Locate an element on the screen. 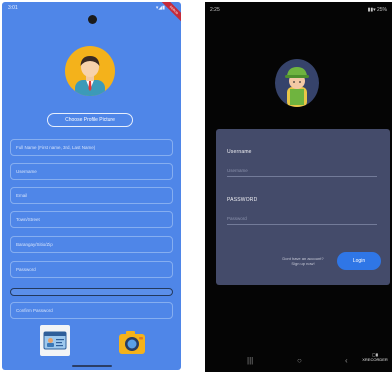  username-field: Username is located at coordinates (91, 171).